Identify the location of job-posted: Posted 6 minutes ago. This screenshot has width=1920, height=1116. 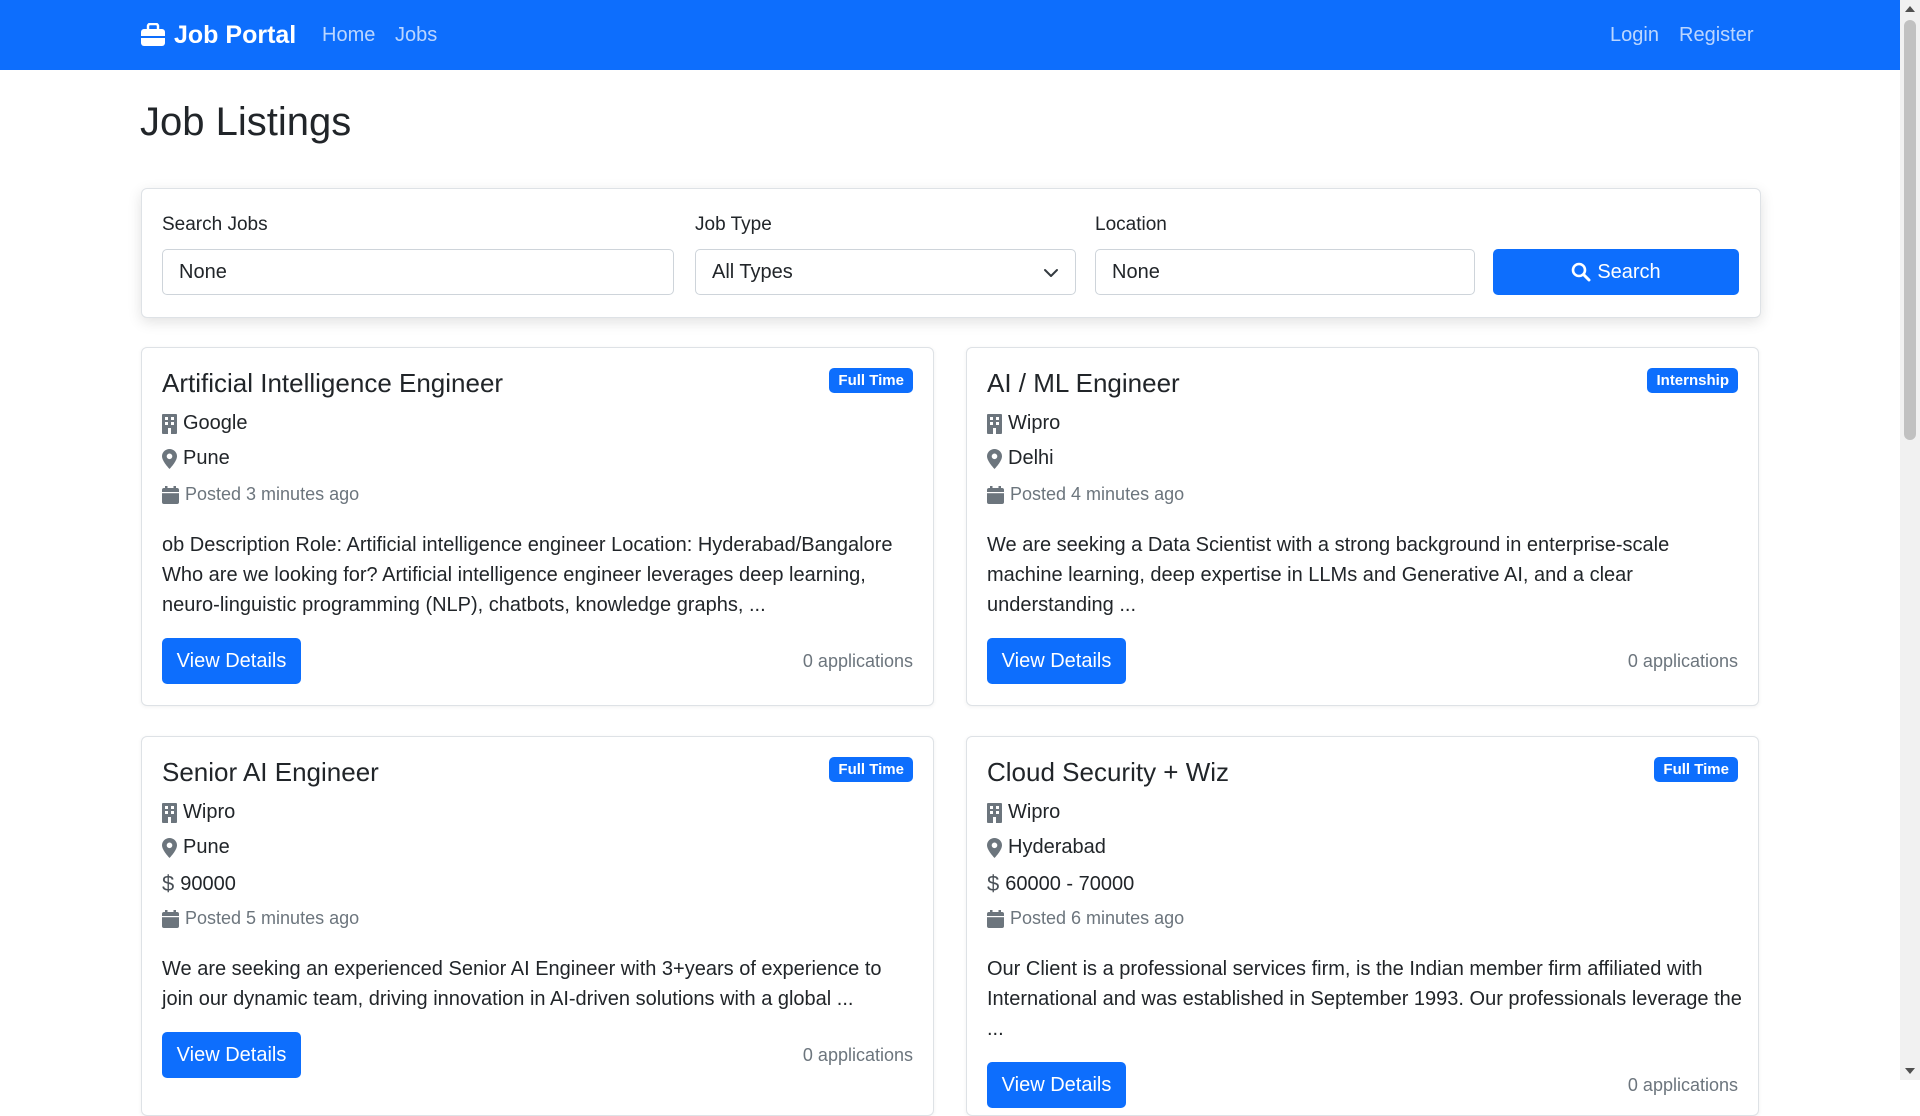
(1085, 918).